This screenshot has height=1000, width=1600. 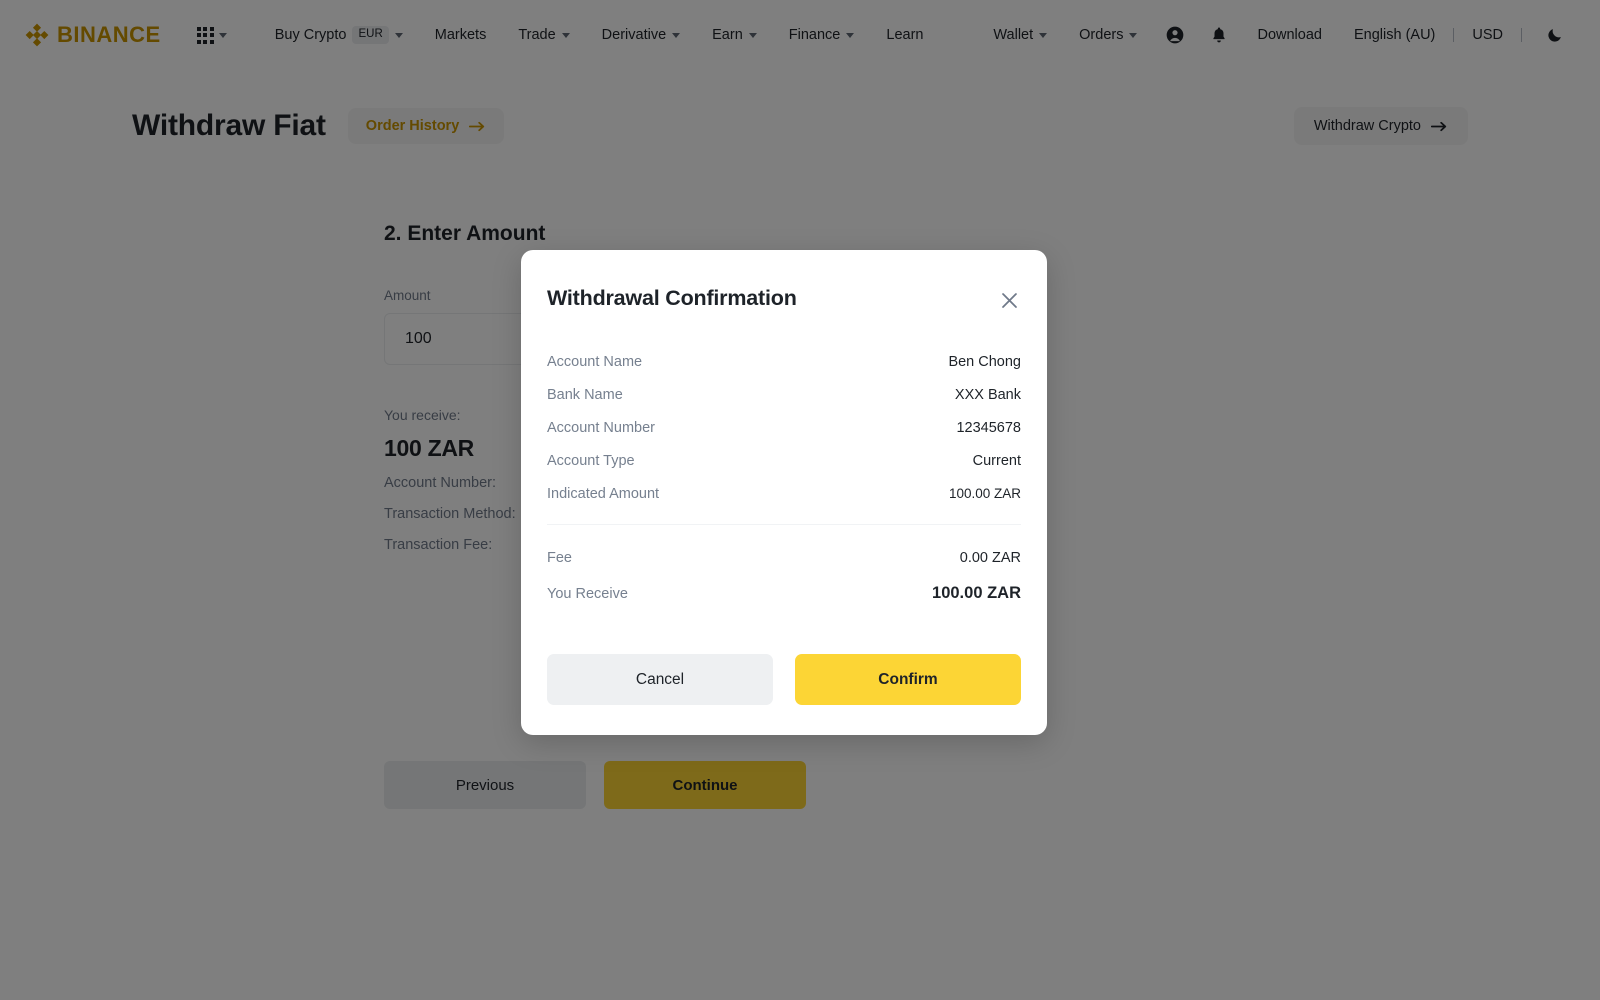 What do you see at coordinates (591, 461) in the screenshot?
I see `detail-key: Account Type` at bounding box center [591, 461].